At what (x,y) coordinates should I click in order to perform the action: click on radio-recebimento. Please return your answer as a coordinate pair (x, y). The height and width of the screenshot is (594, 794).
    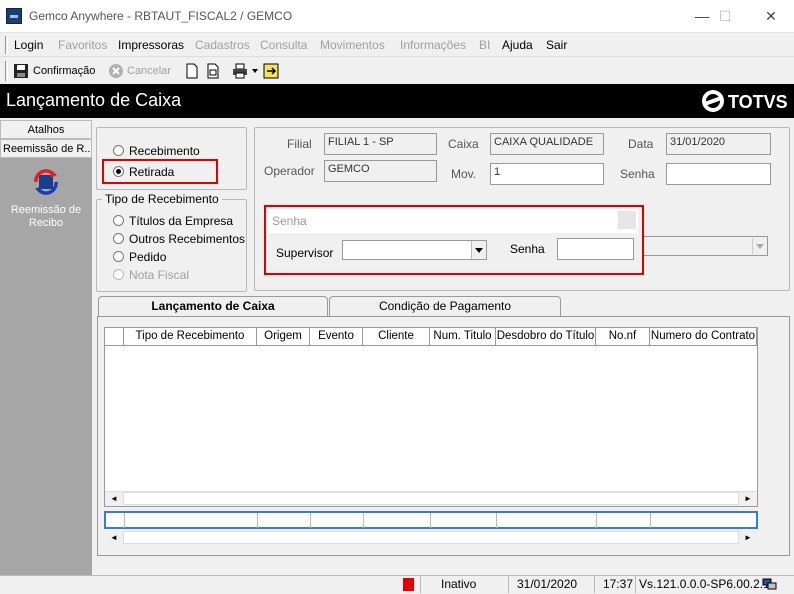
    Looking at the image, I should click on (118, 150).